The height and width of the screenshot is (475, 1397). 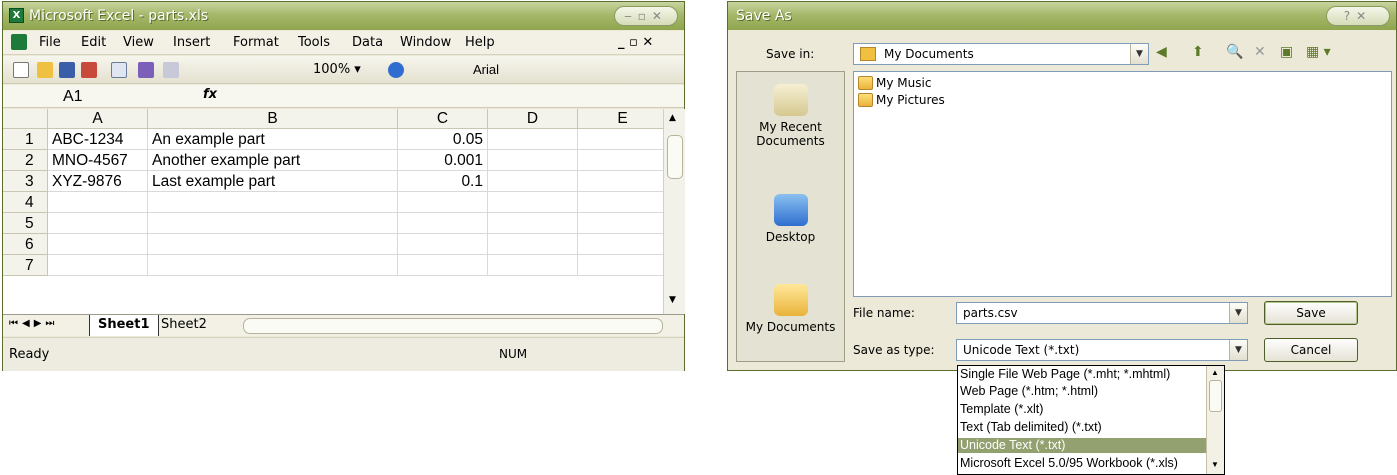 What do you see at coordinates (790, 309) in the screenshot?
I see `place-my-documents: My Documents` at bounding box center [790, 309].